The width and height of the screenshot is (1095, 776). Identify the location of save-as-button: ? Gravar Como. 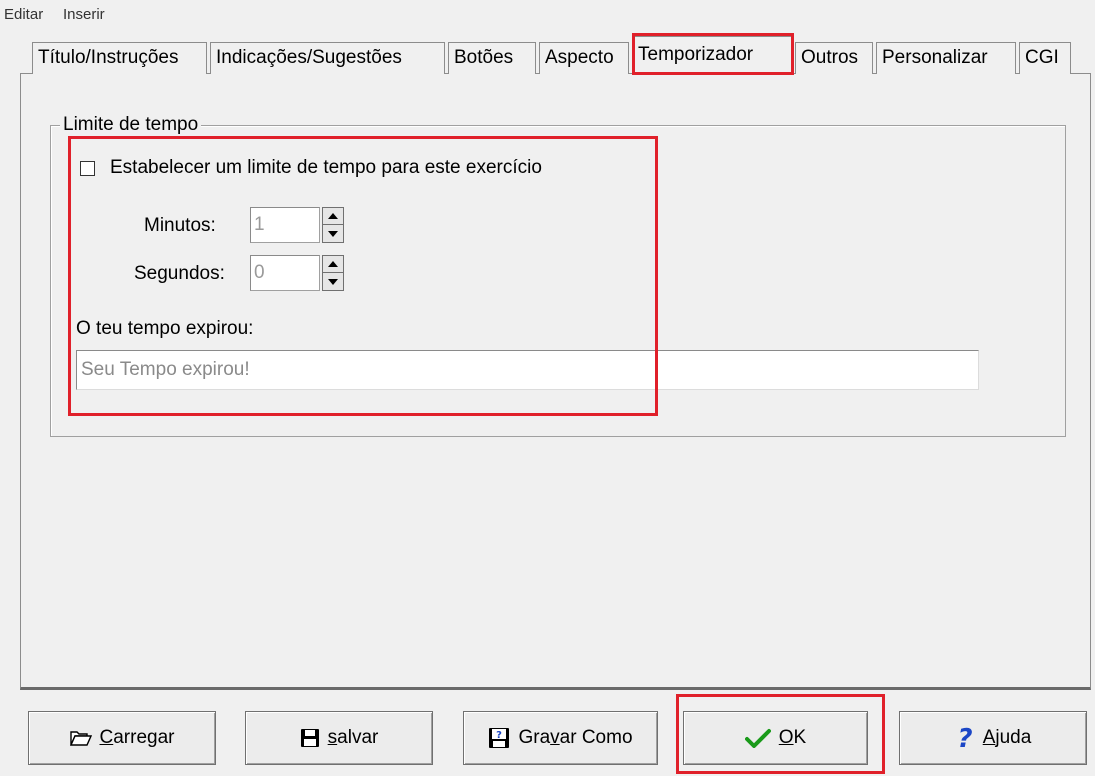
(560, 738).